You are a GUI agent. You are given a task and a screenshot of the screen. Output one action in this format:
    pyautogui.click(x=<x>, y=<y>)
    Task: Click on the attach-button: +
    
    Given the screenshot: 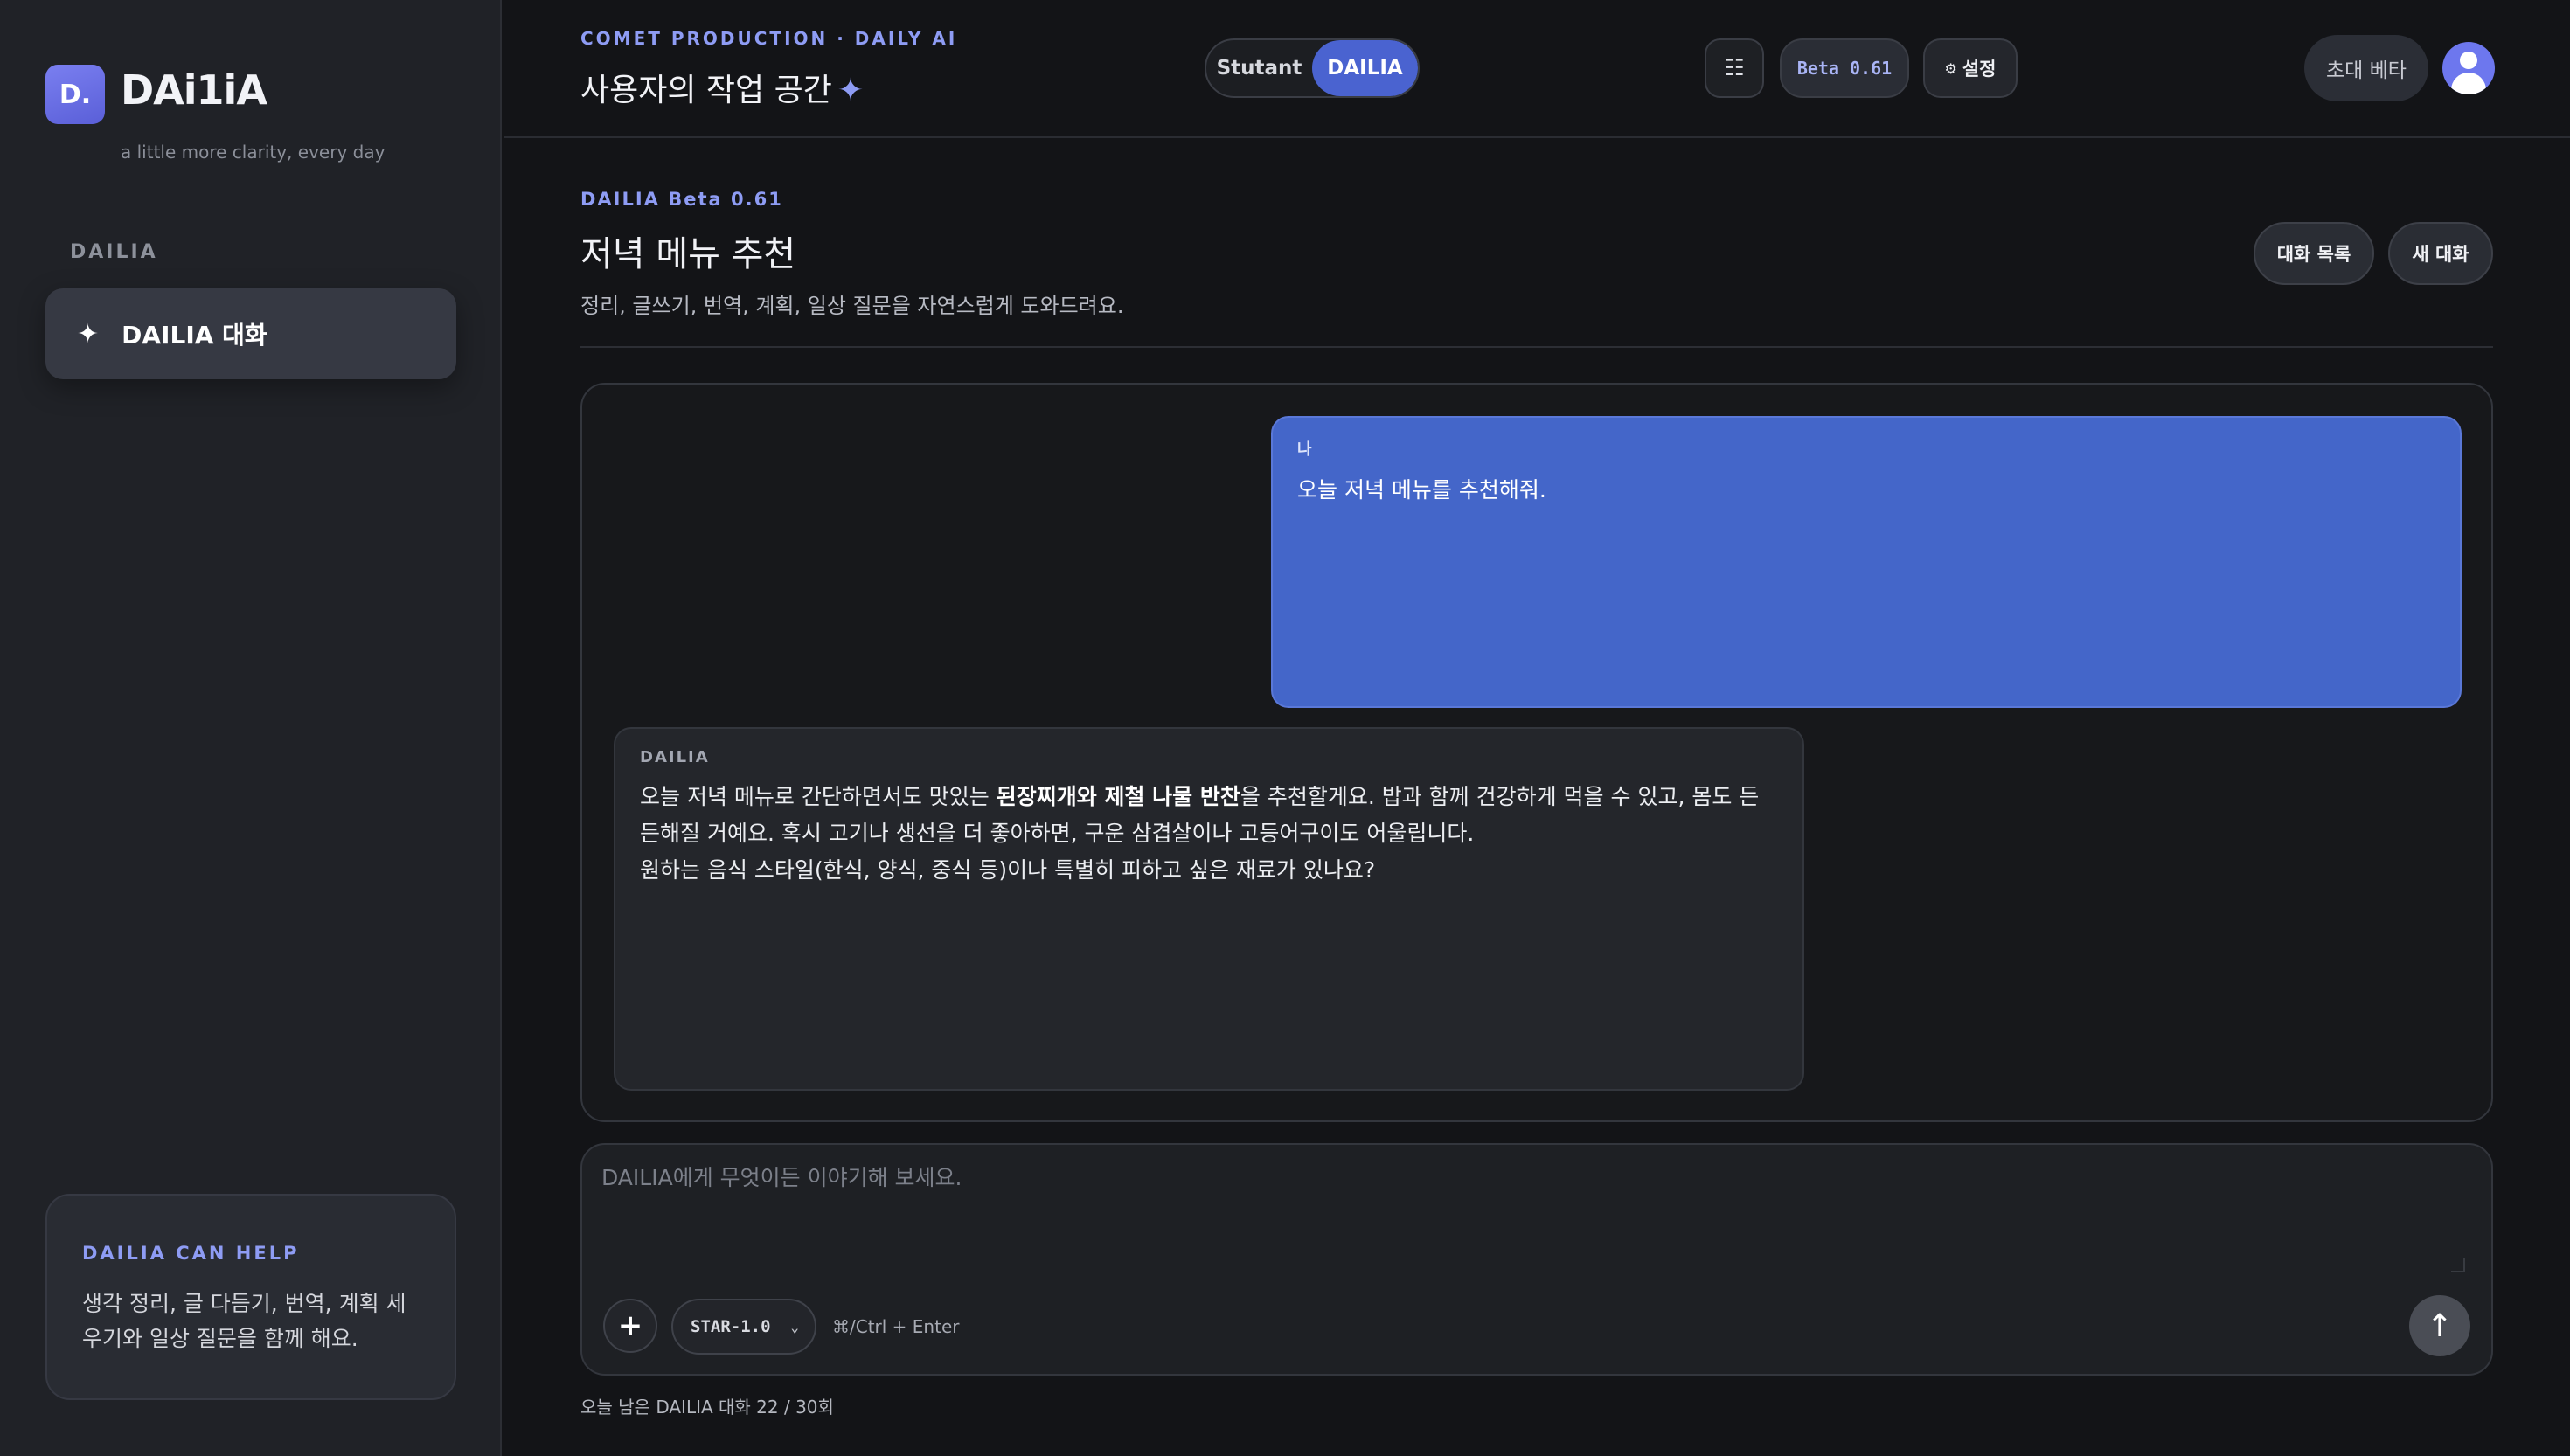 What is the action you would take?
    pyautogui.click(x=630, y=1326)
    